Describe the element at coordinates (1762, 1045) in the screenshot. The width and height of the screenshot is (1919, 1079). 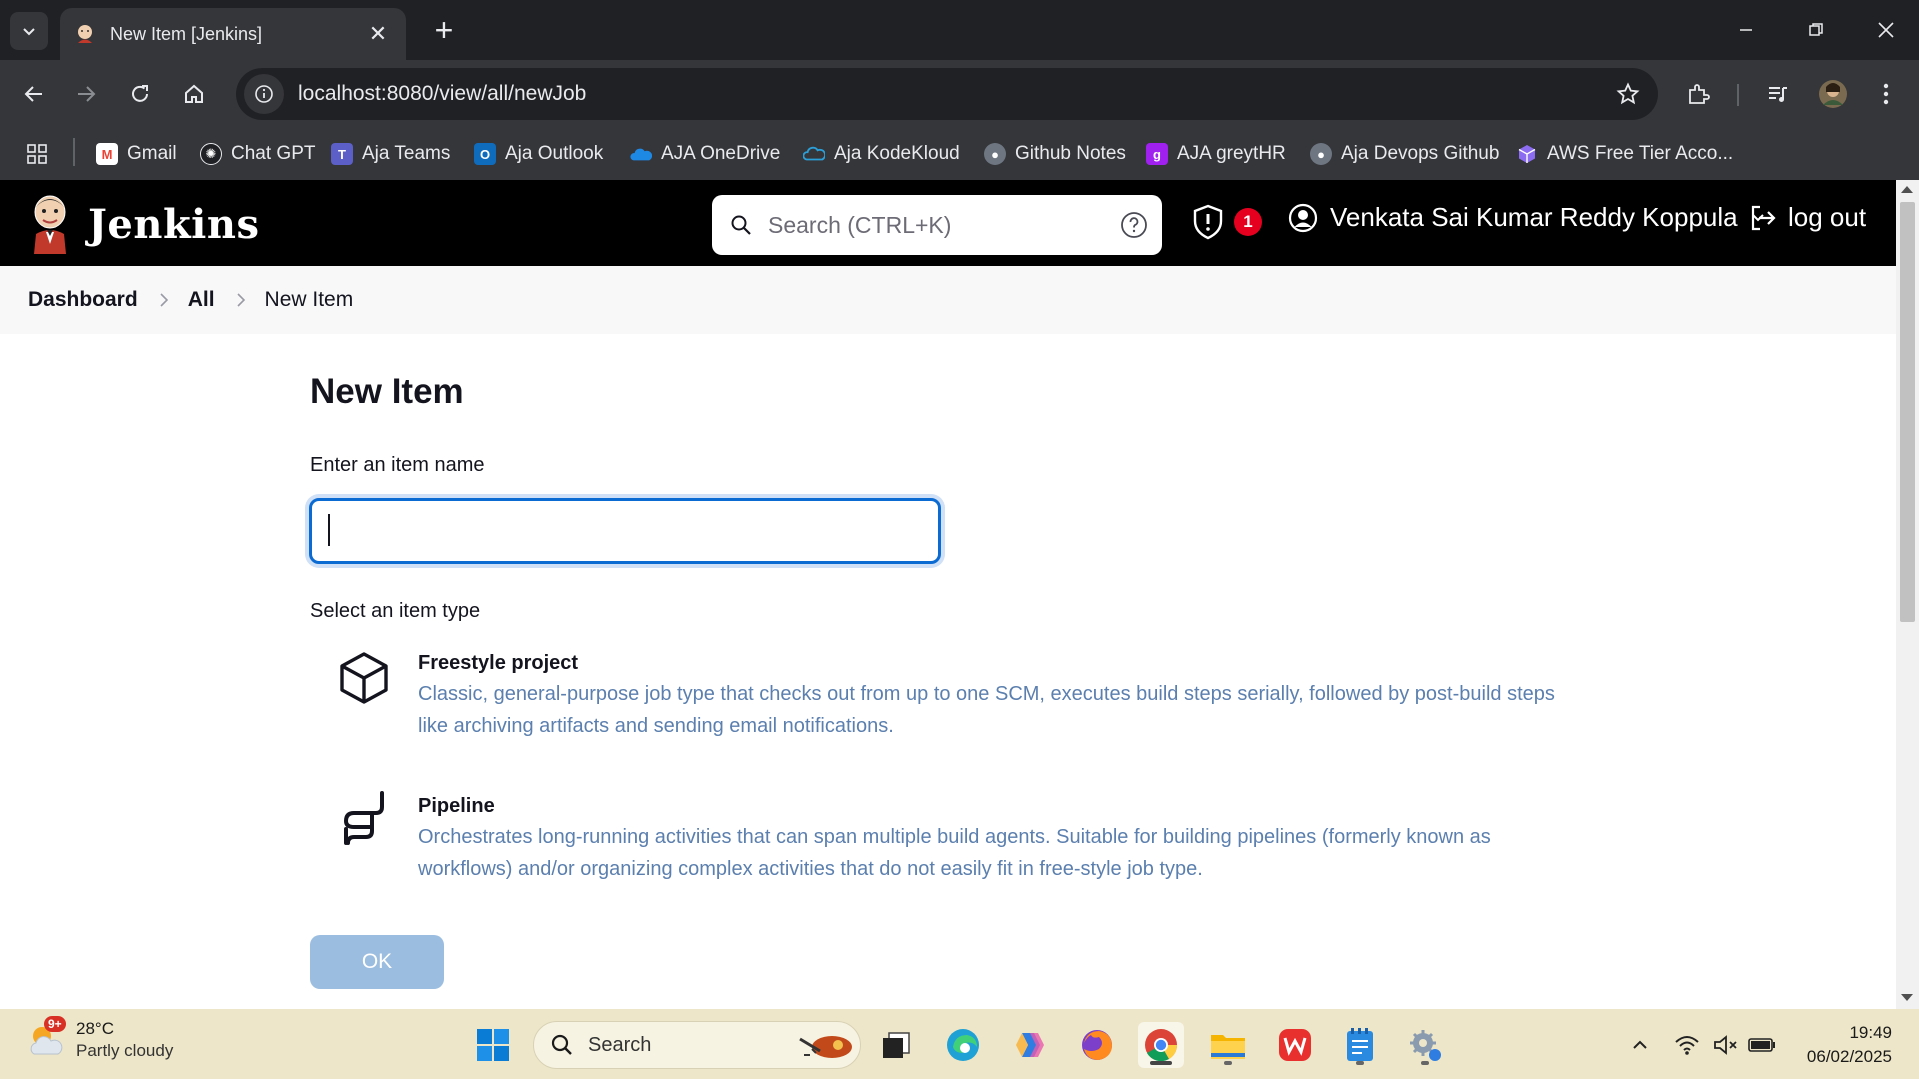
I see `battery-status` at that location.